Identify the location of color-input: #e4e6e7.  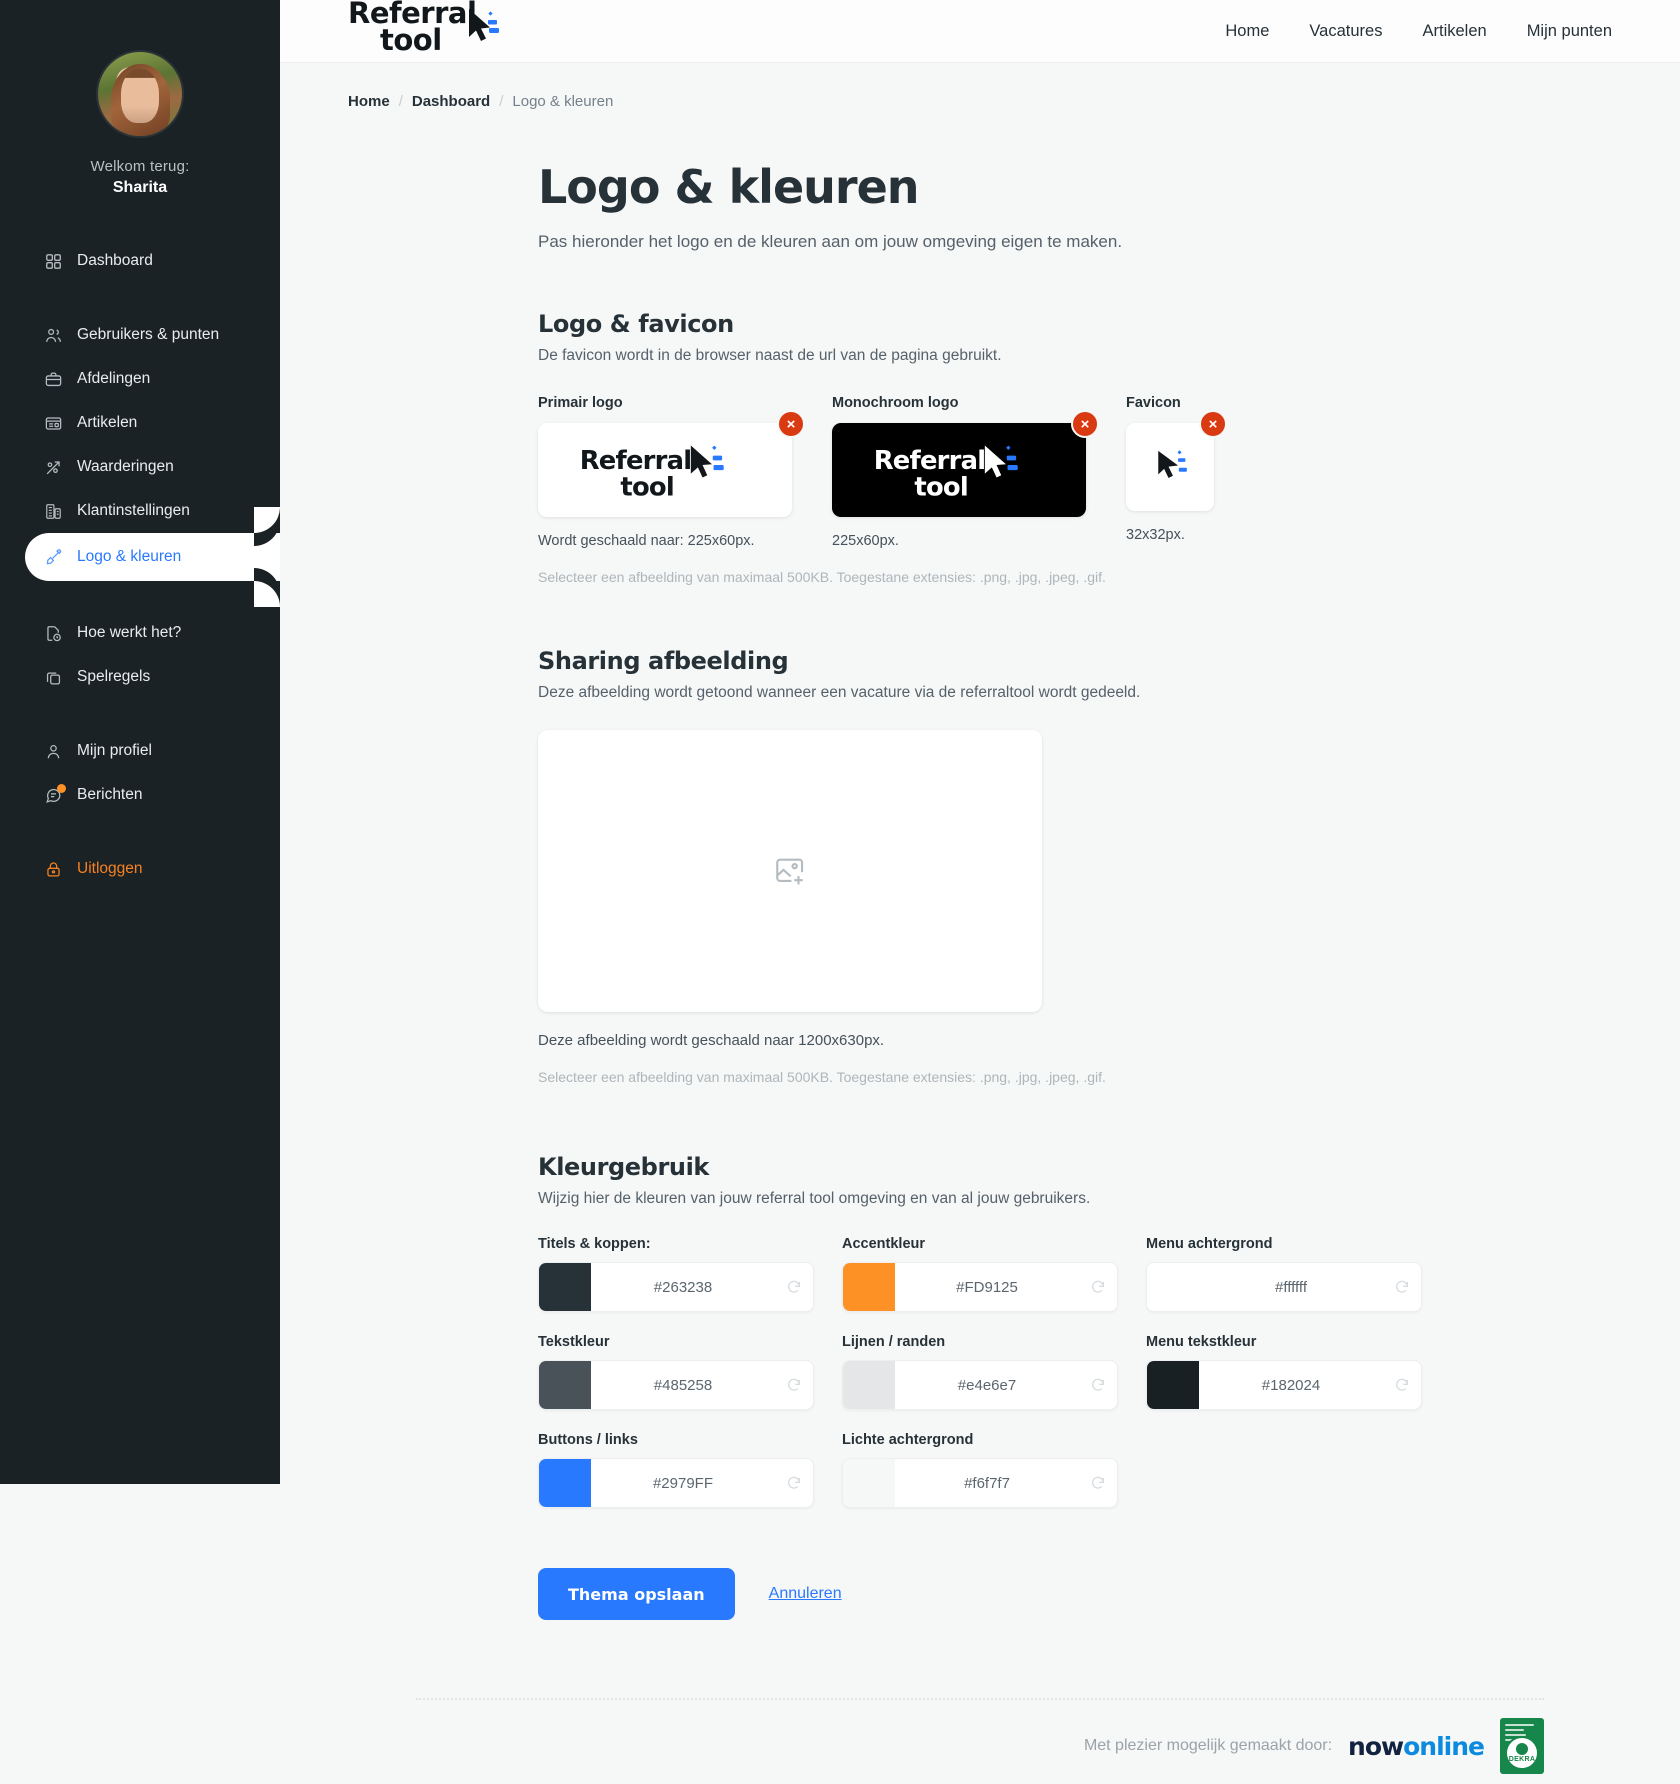
(980, 1385).